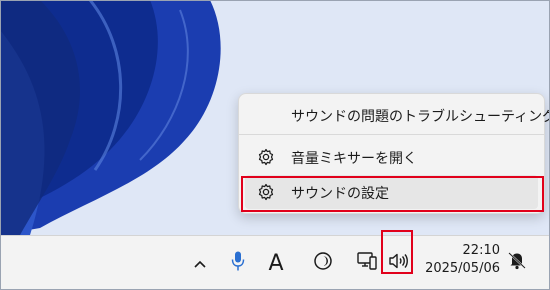  I want to click on network-button, so click(367, 263).